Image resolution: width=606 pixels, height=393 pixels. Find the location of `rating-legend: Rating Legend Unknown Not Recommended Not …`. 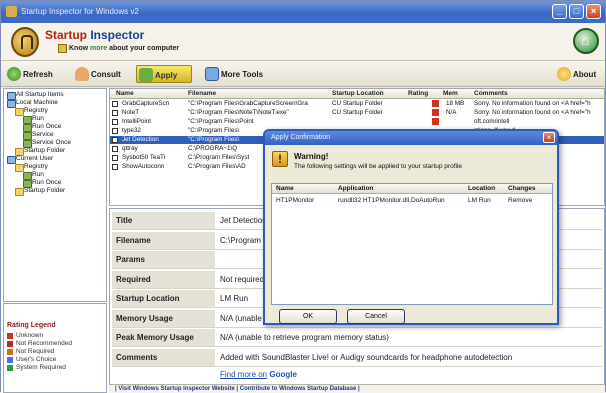

rating-legend: Rating Legend Unknown Not Recommended Not … is located at coordinates (55, 348).